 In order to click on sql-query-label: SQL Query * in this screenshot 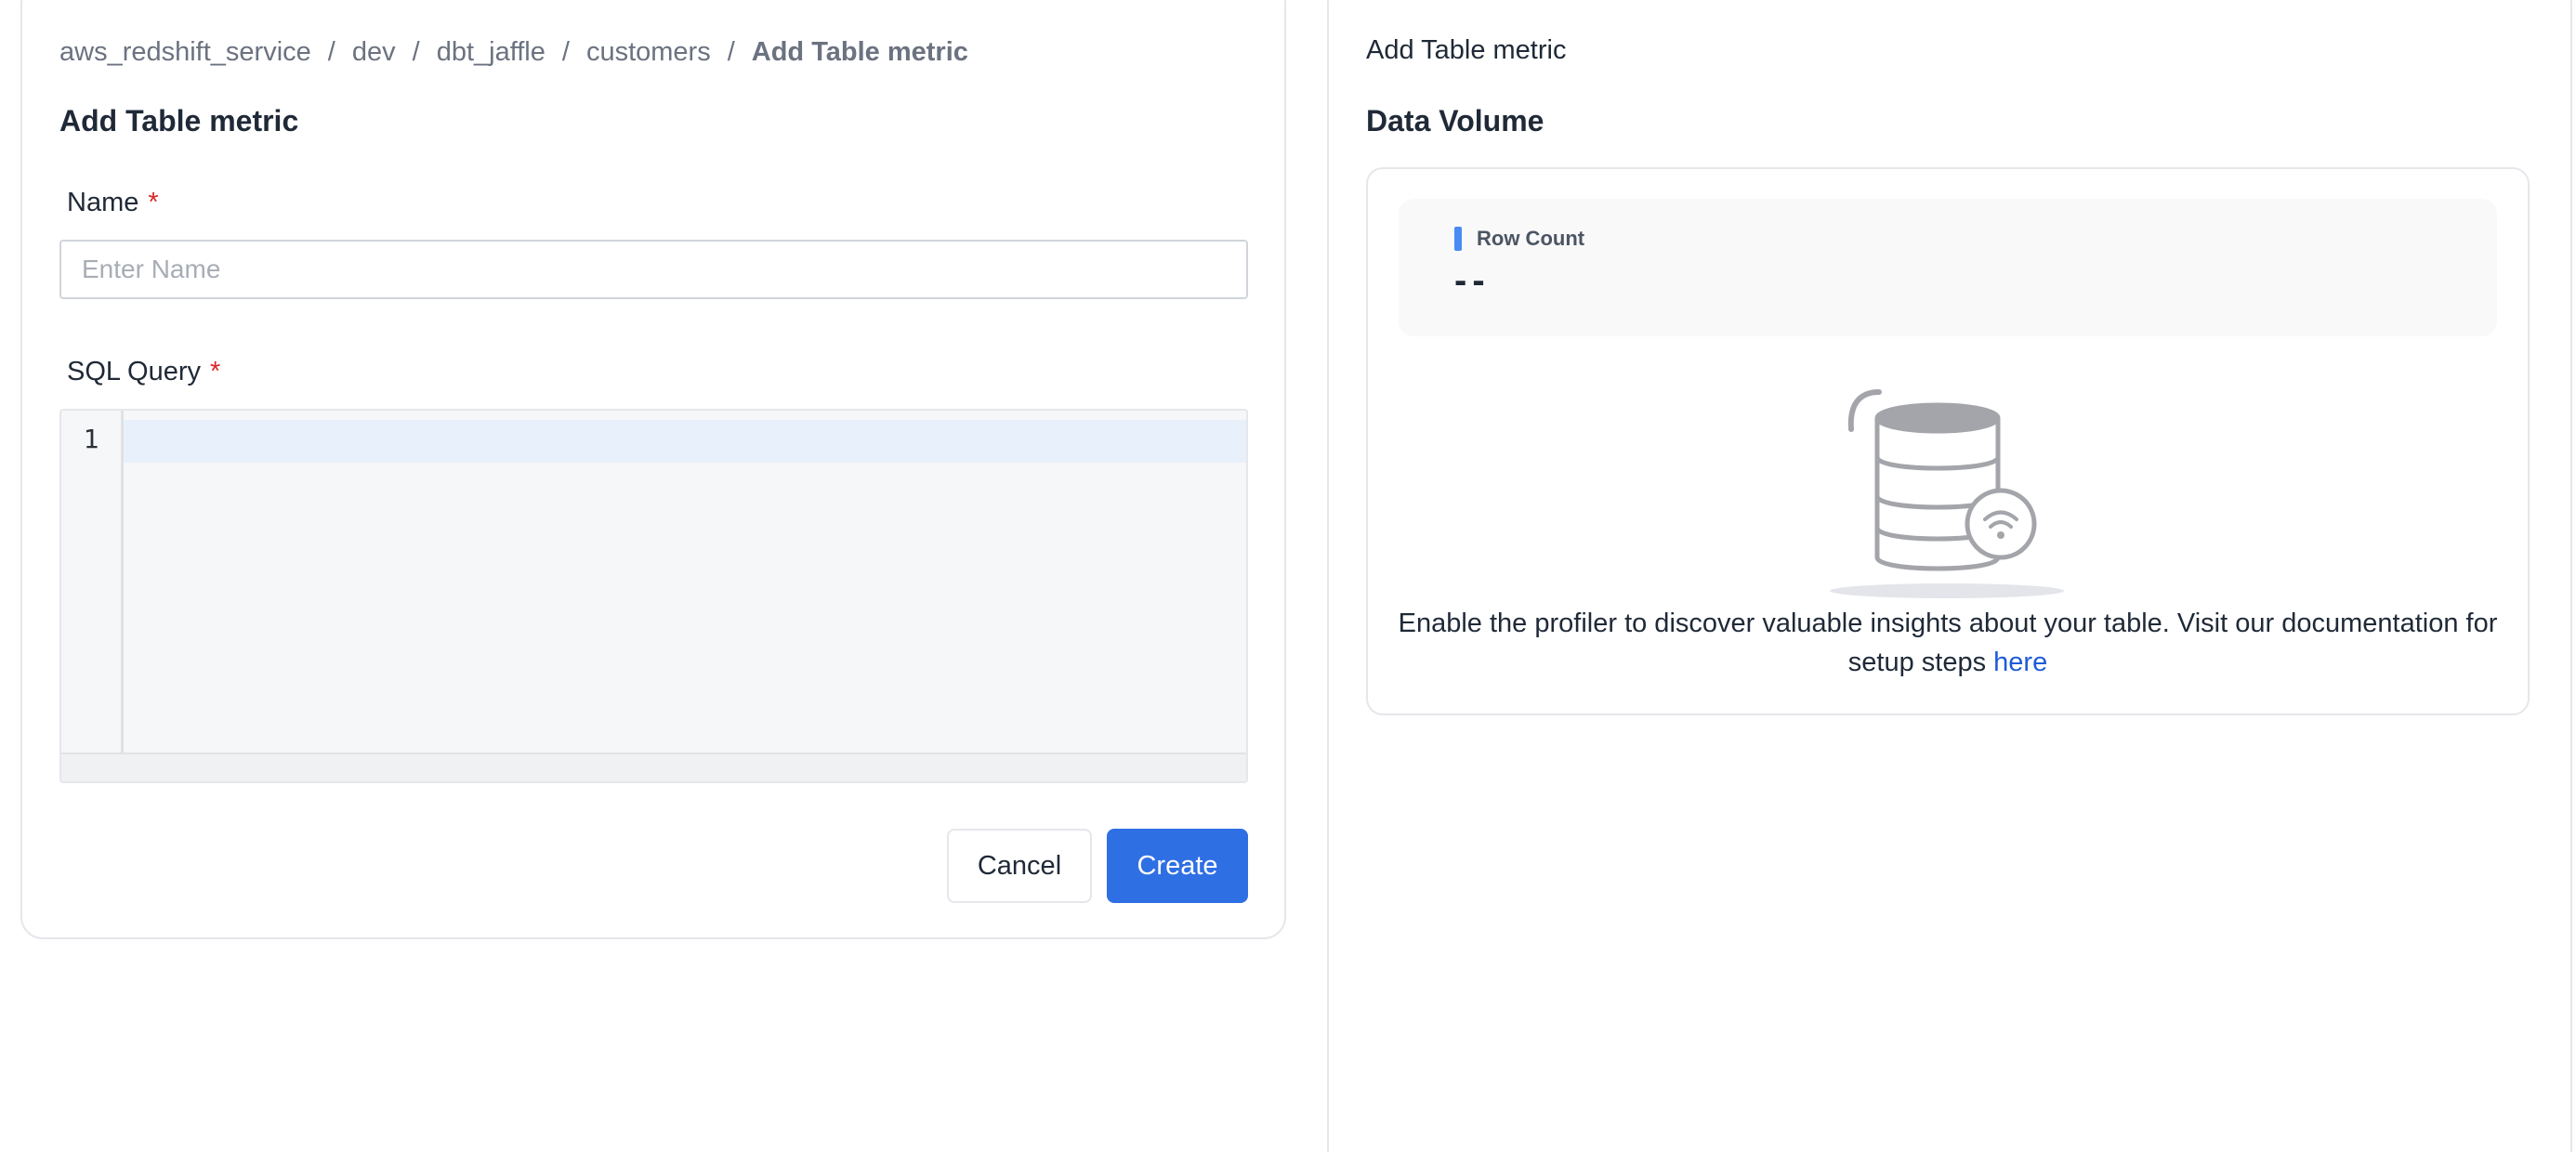, I will do `click(143, 372)`.